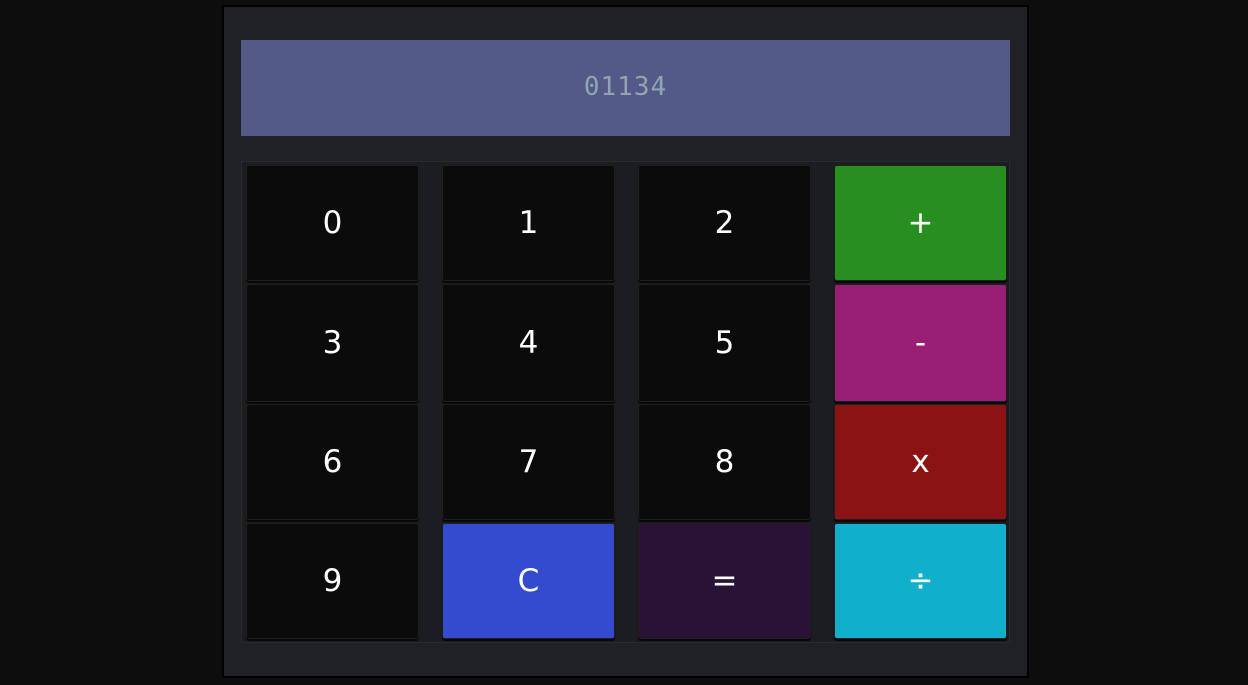 The height and width of the screenshot is (685, 1248). I want to click on digit-4-button: 4, so click(528, 343).